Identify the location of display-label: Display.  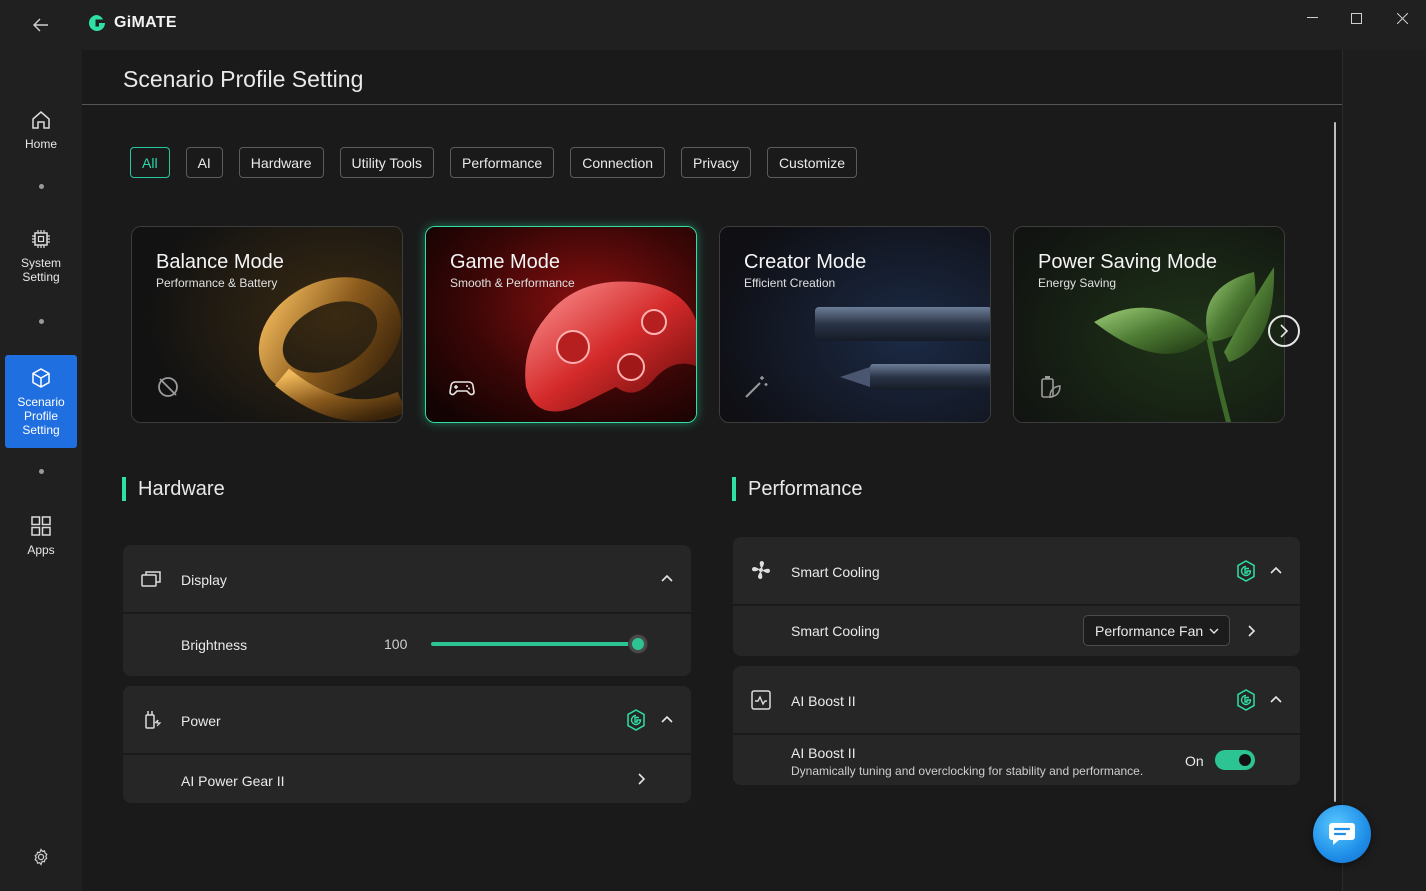
(204, 580).